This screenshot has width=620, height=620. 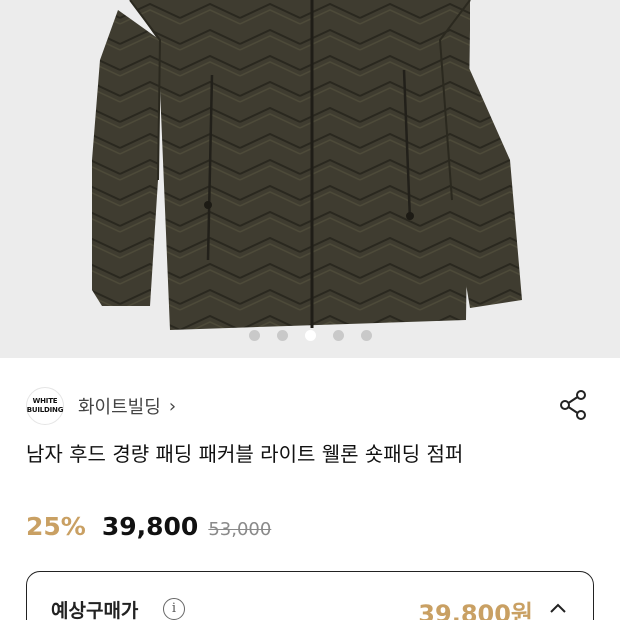 What do you see at coordinates (245, 454) in the screenshot?
I see `product-title: 남자 후드 경량 패딩 패커블 라이트 웰론 숏패딩 점퍼` at bounding box center [245, 454].